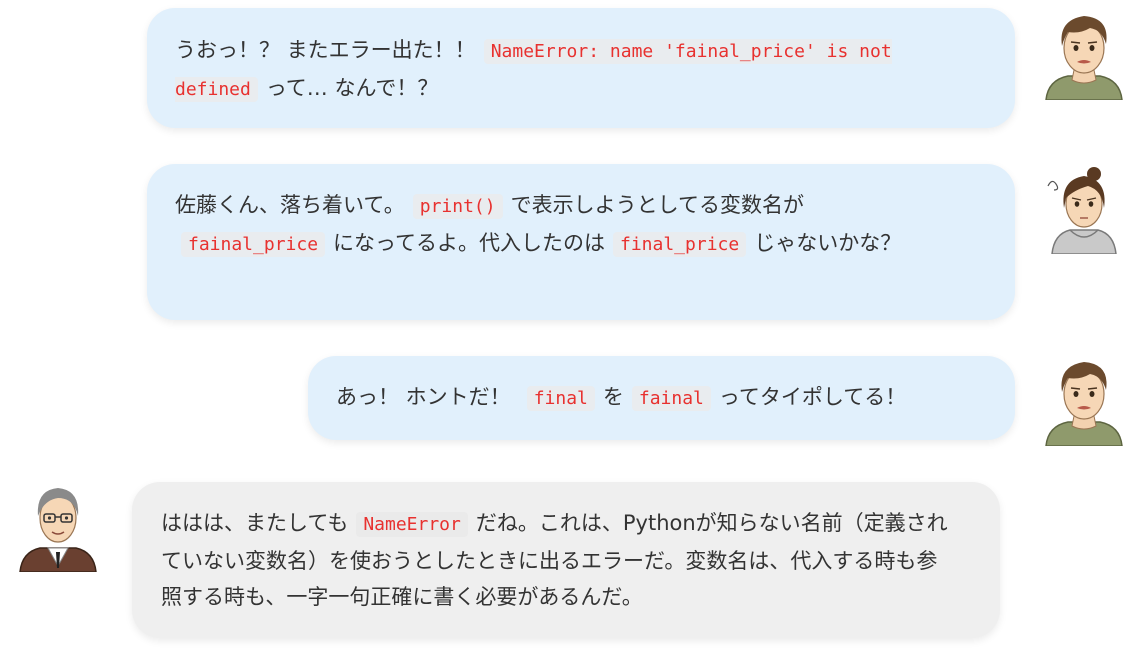 The image size is (1140, 658). Describe the element at coordinates (58, 527) in the screenshot. I see `teacher-avatar` at that location.